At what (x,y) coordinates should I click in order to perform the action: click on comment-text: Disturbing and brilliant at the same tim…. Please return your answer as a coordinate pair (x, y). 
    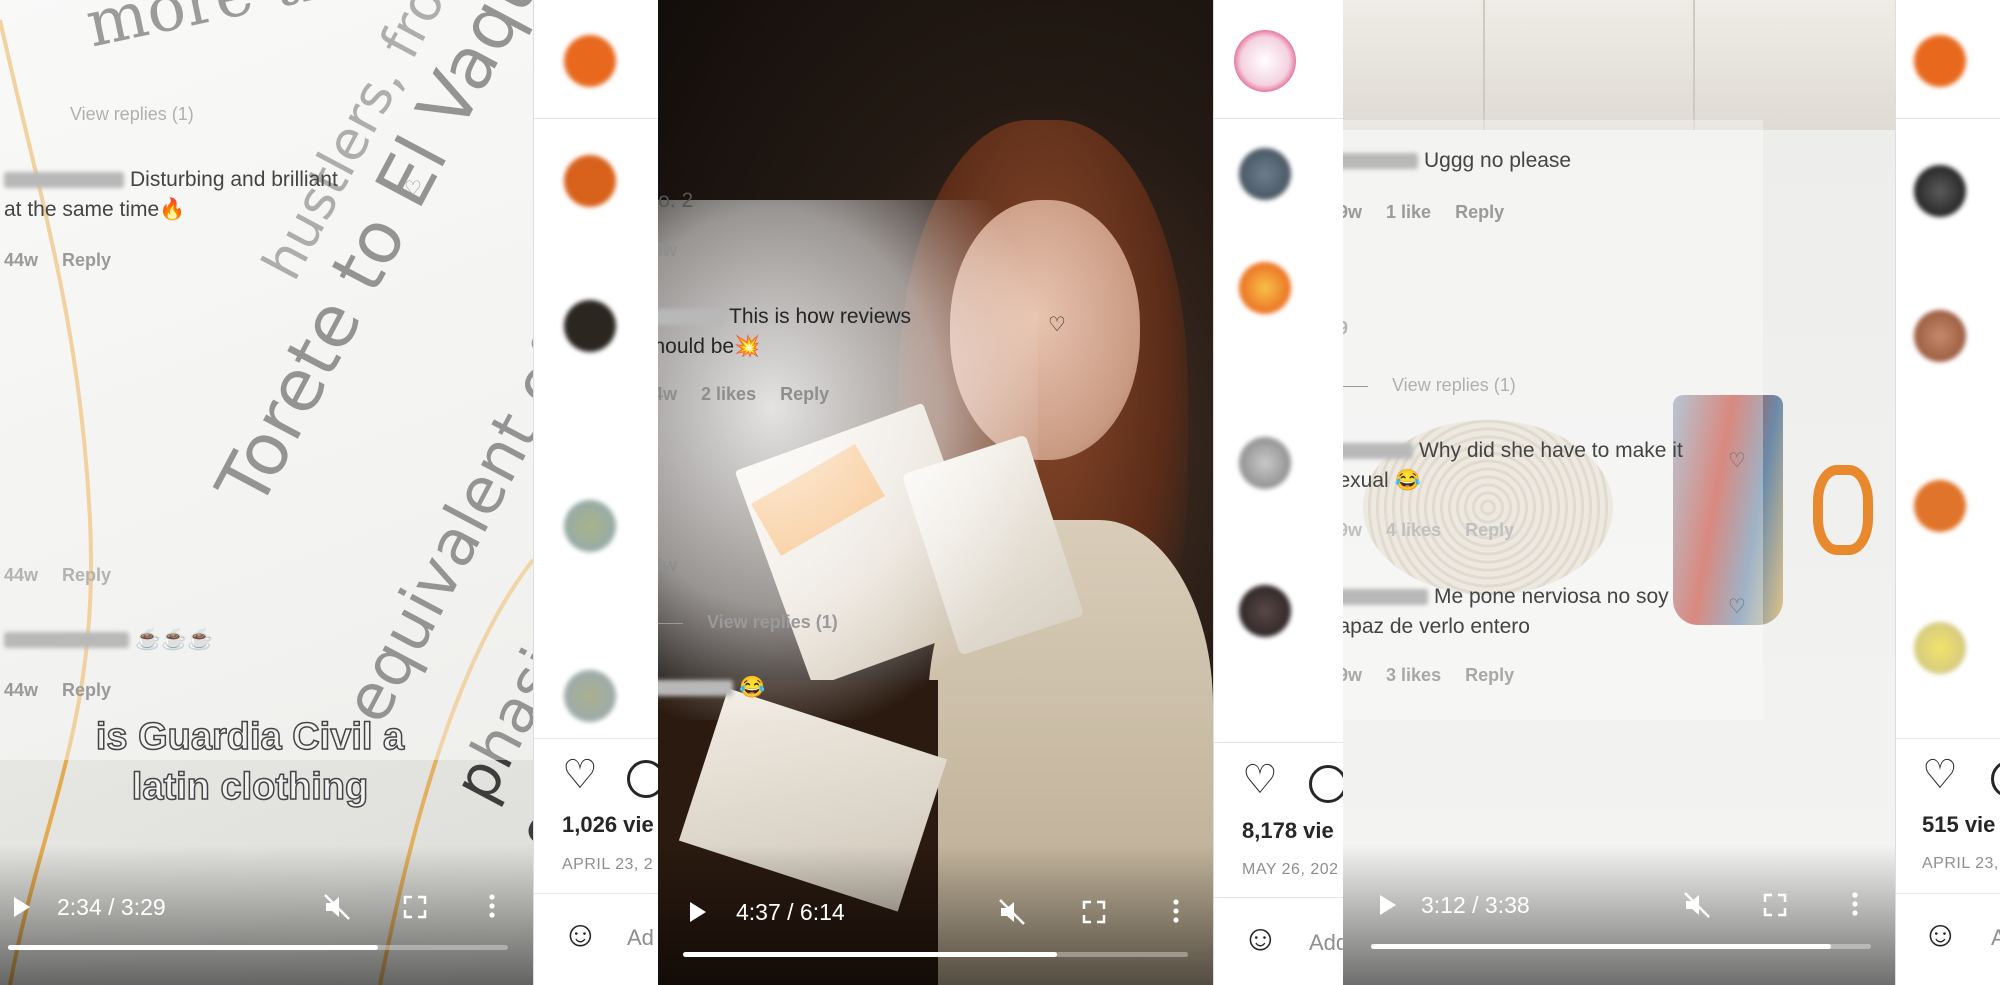
    Looking at the image, I should click on (171, 194).